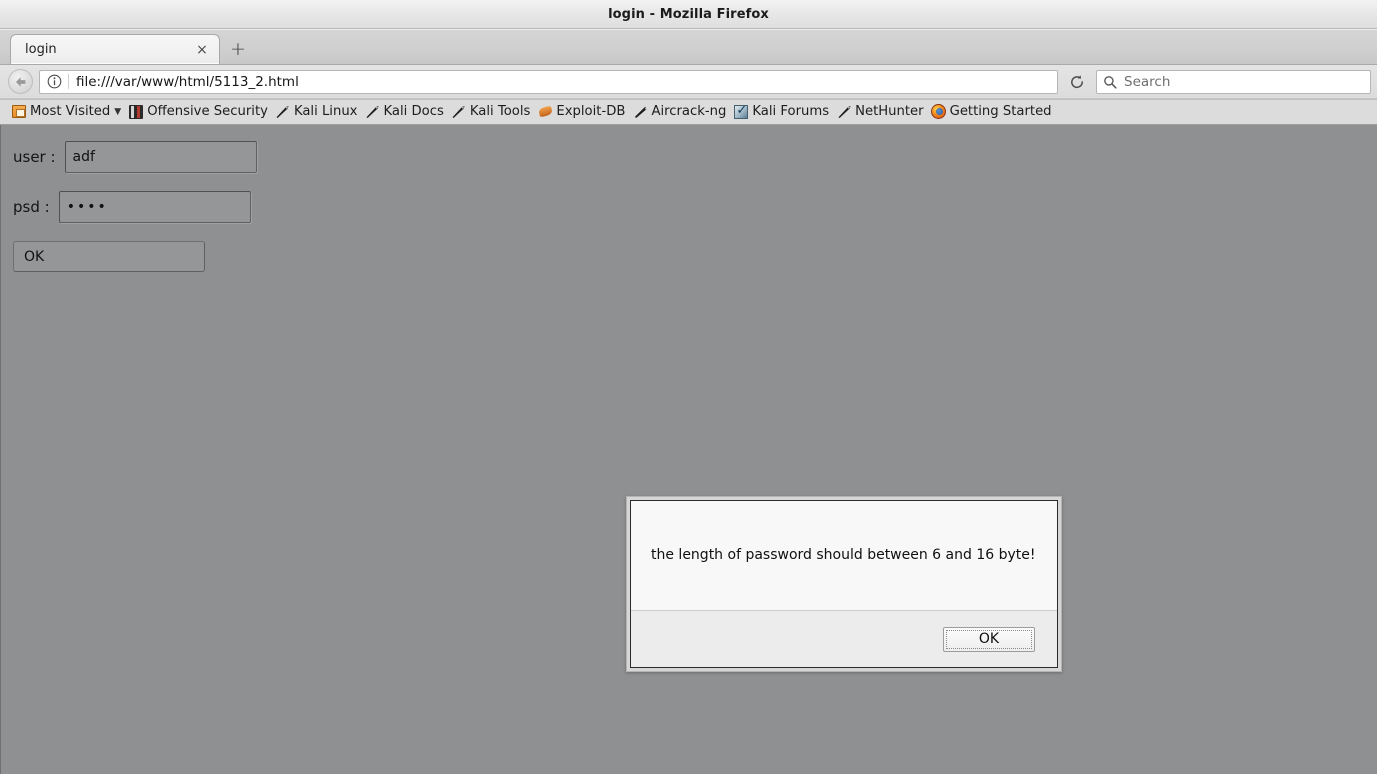  I want to click on bookmark-label: Getting Started, so click(1000, 111).